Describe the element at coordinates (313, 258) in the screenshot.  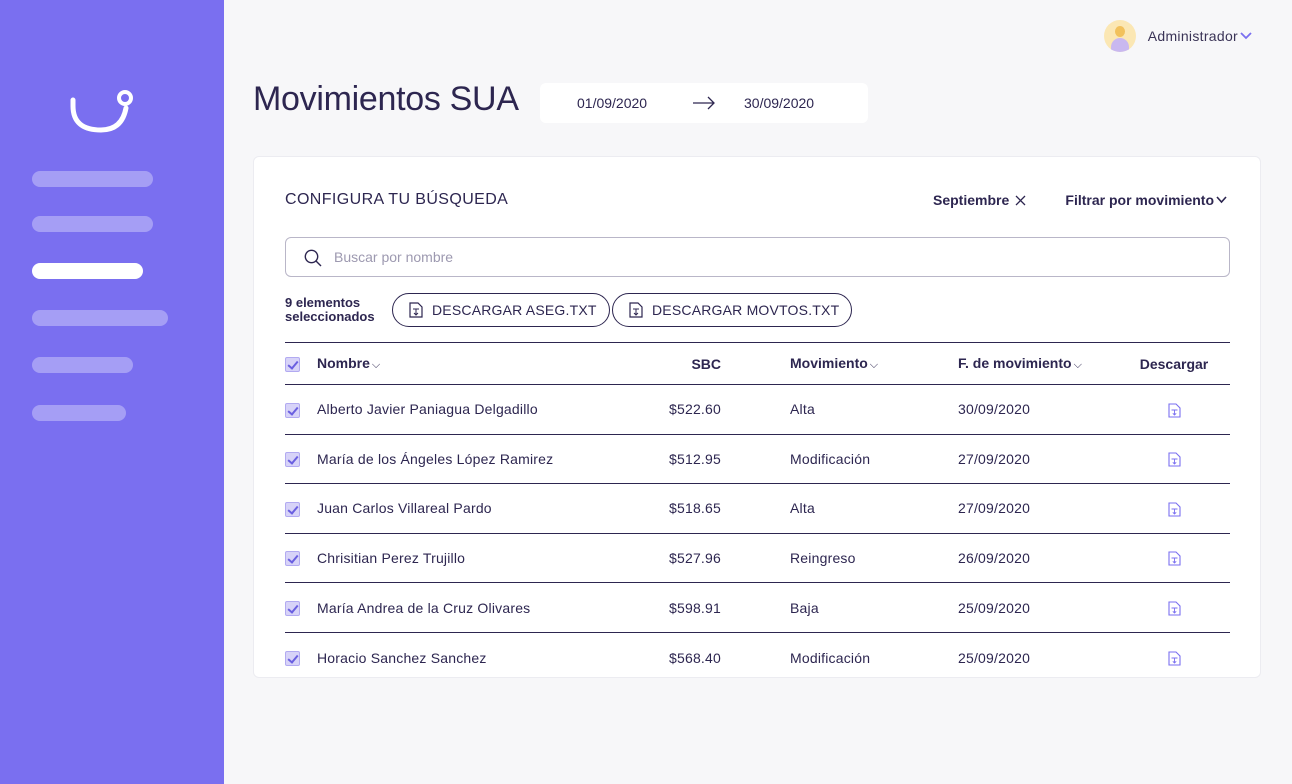
I see `search-icon` at that location.